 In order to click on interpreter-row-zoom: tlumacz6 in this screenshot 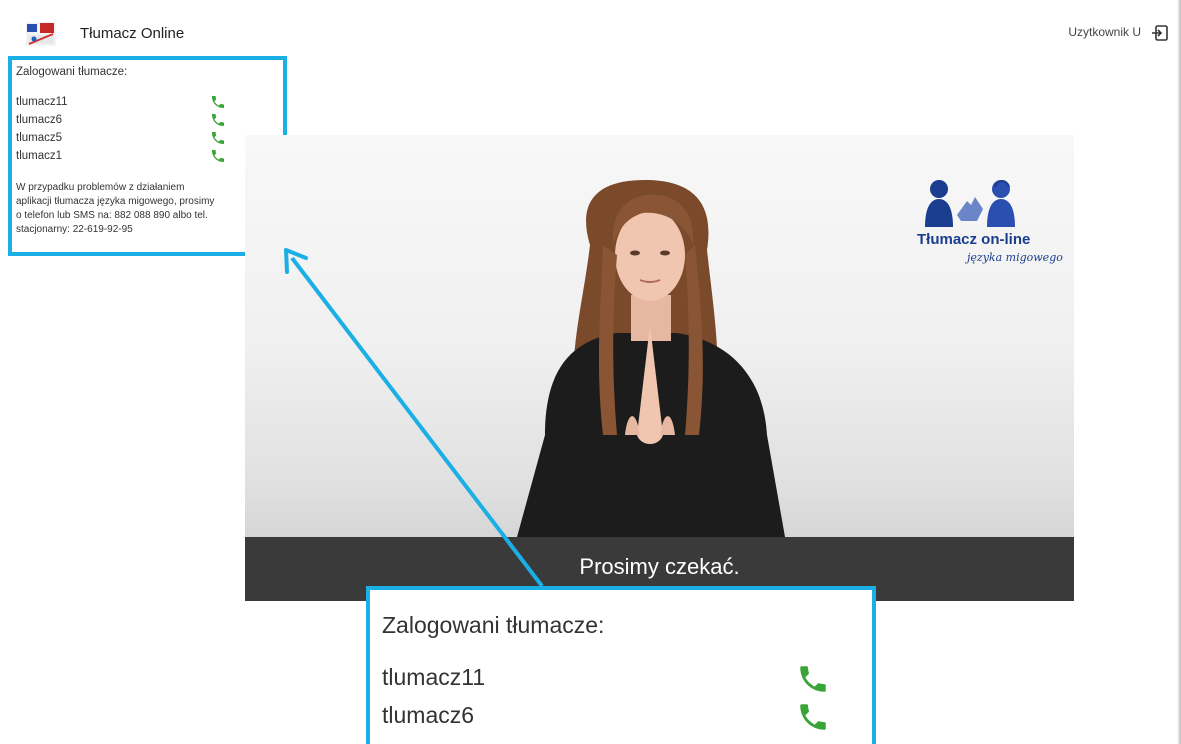, I will do `click(617, 718)`.